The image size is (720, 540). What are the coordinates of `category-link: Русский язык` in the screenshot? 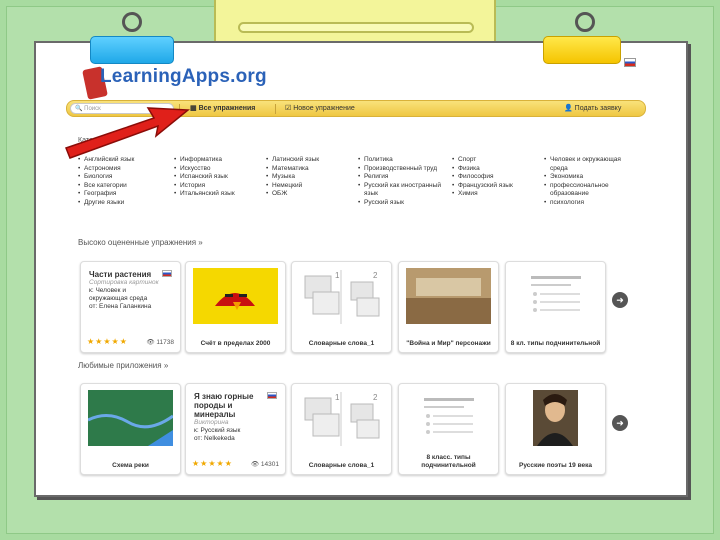 It's located at (404, 203).